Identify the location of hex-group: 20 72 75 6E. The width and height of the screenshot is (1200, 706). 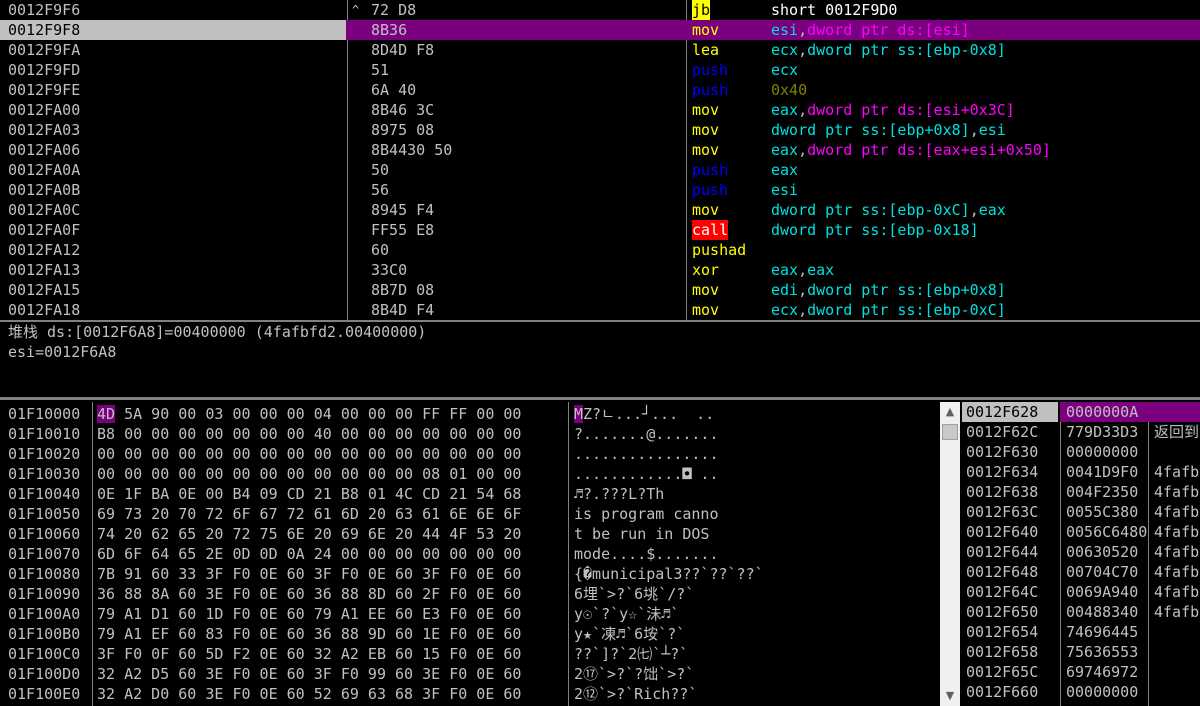
(255, 534).